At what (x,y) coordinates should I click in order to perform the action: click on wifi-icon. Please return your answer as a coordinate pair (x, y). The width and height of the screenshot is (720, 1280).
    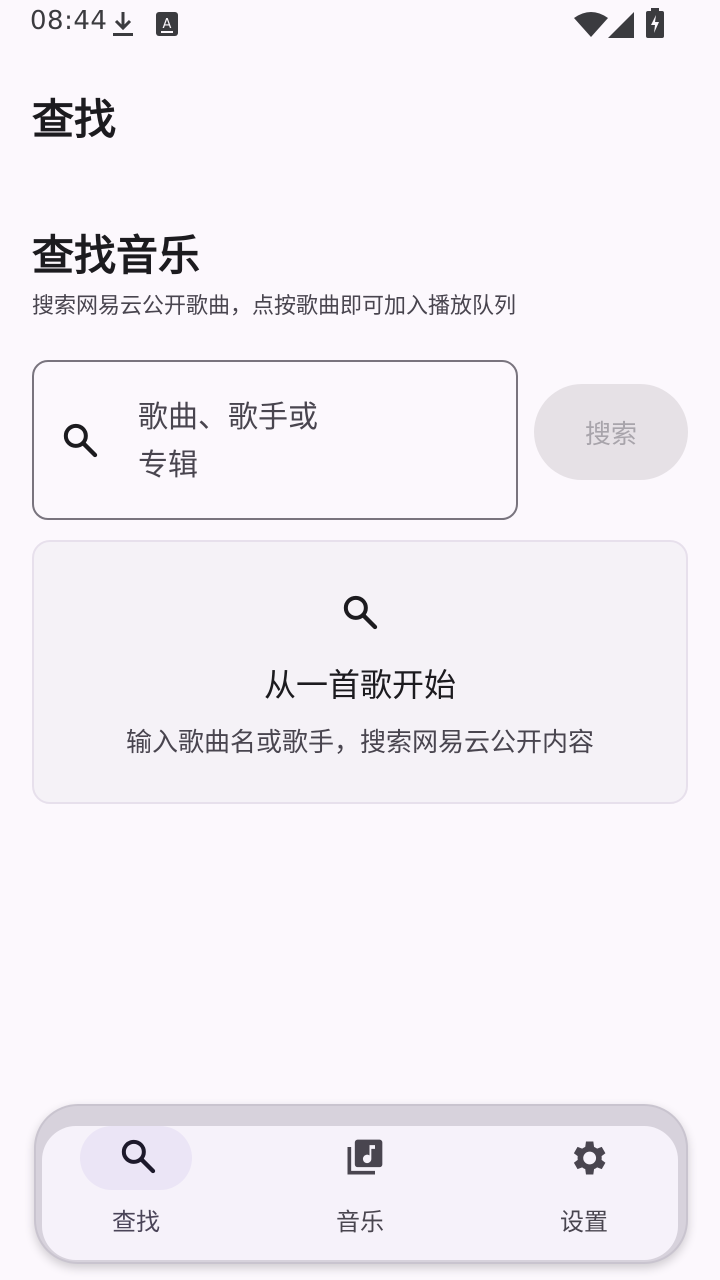
    Looking at the image, I should click on (591, 25).